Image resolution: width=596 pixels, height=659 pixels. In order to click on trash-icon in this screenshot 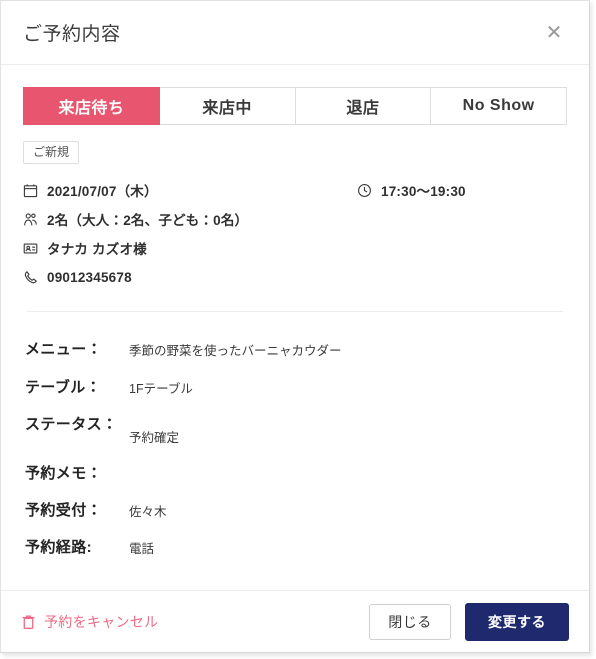, I will do `click(28, 622)`.